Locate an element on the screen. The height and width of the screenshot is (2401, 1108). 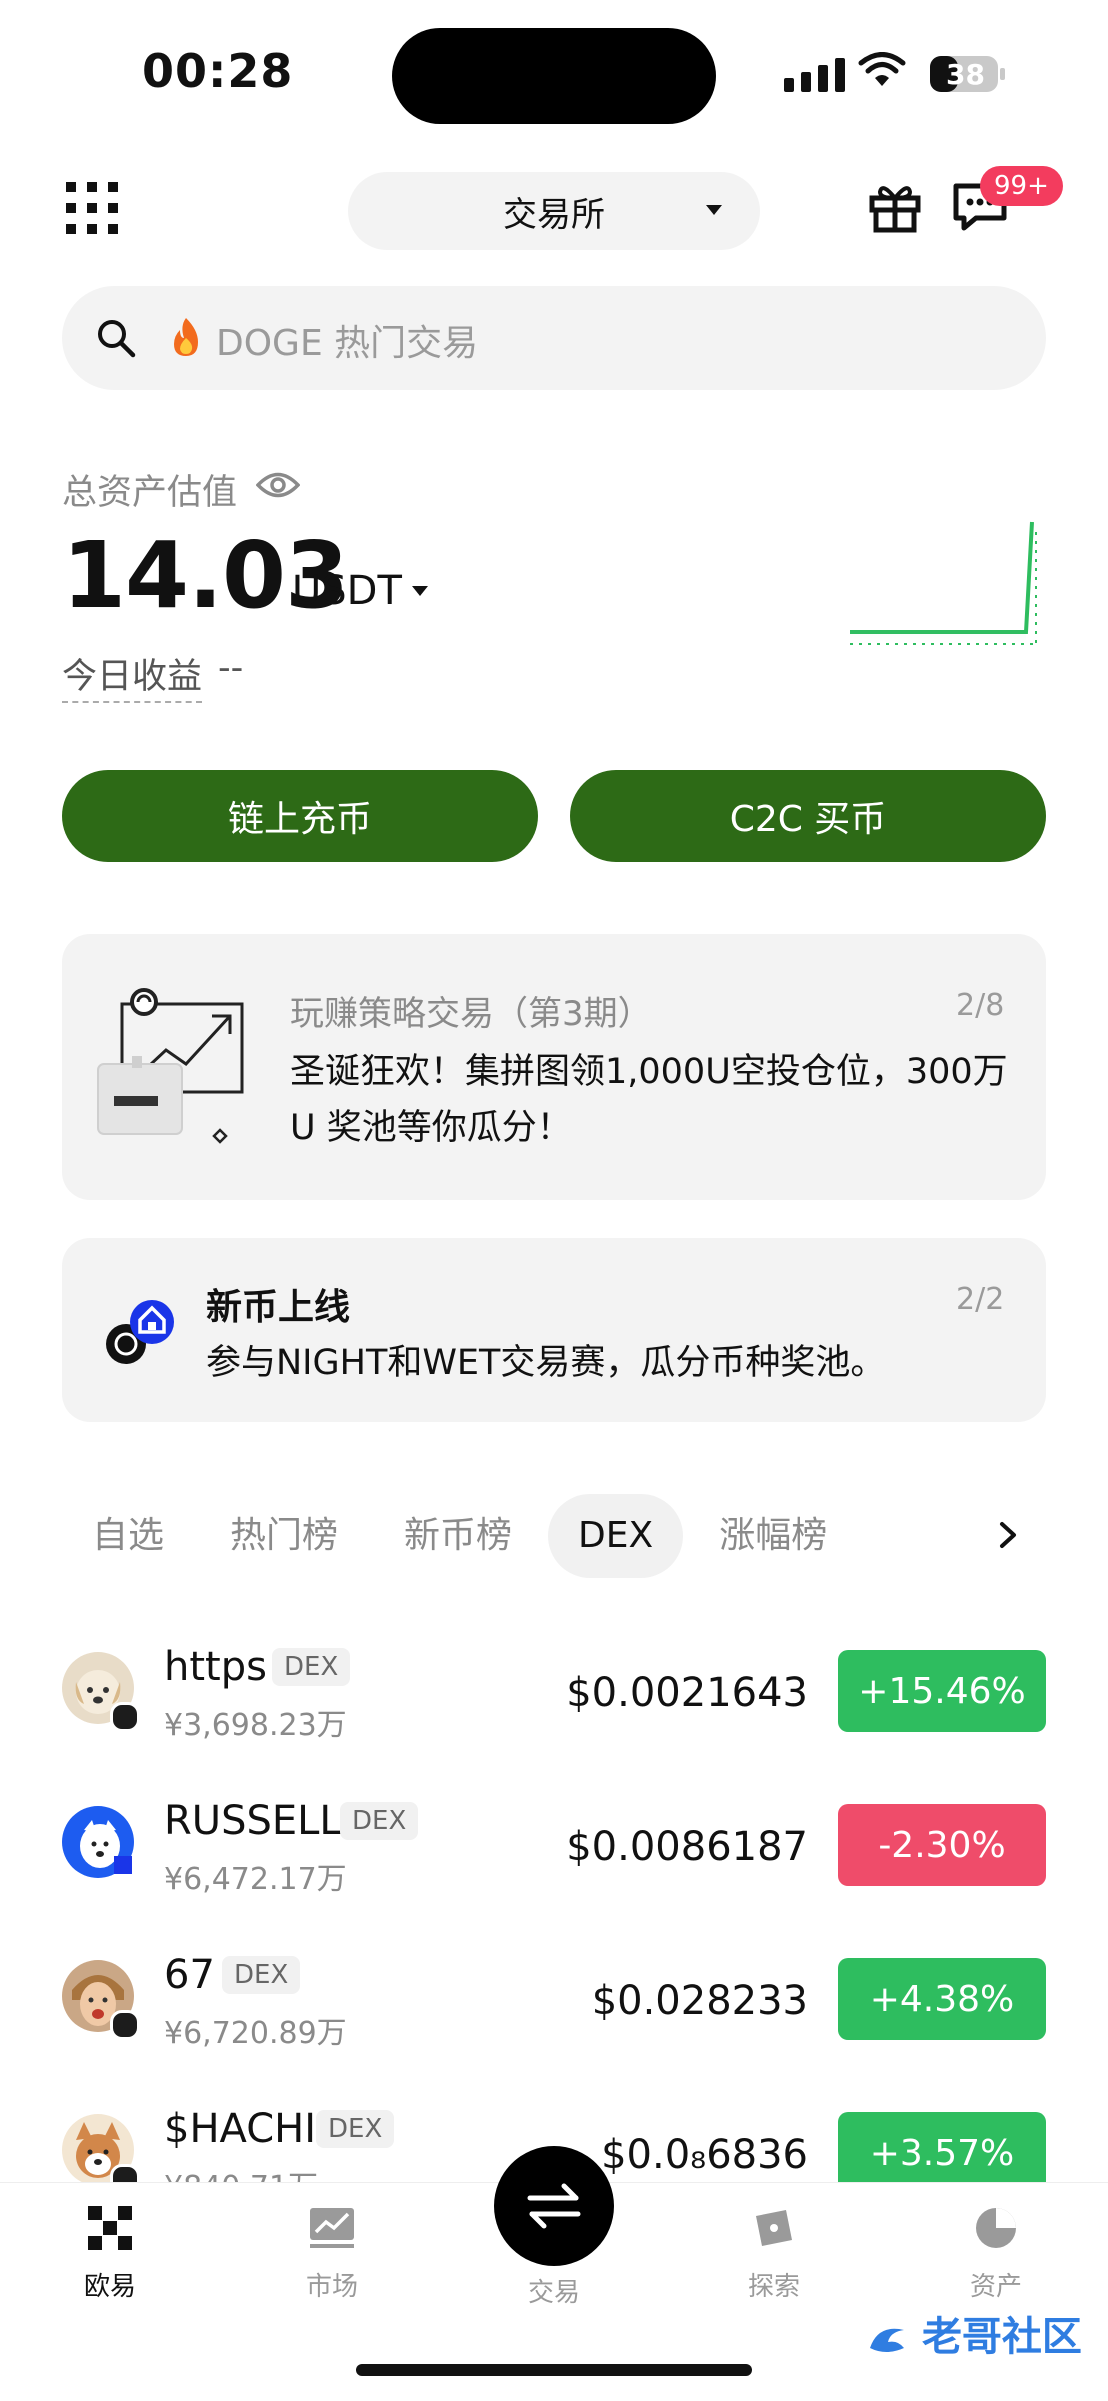
token-name: 67 is located at coordinates (189, 1975).